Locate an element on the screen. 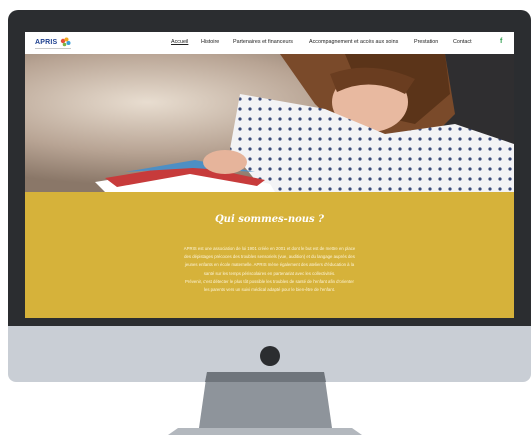  facebook-icon: f is located at coordinates (501, 41).